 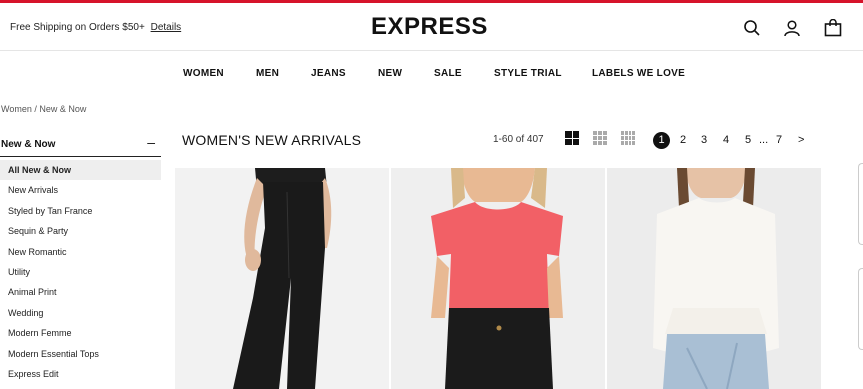 I want to click on product-image-white-top, so click(x=714, y=278).